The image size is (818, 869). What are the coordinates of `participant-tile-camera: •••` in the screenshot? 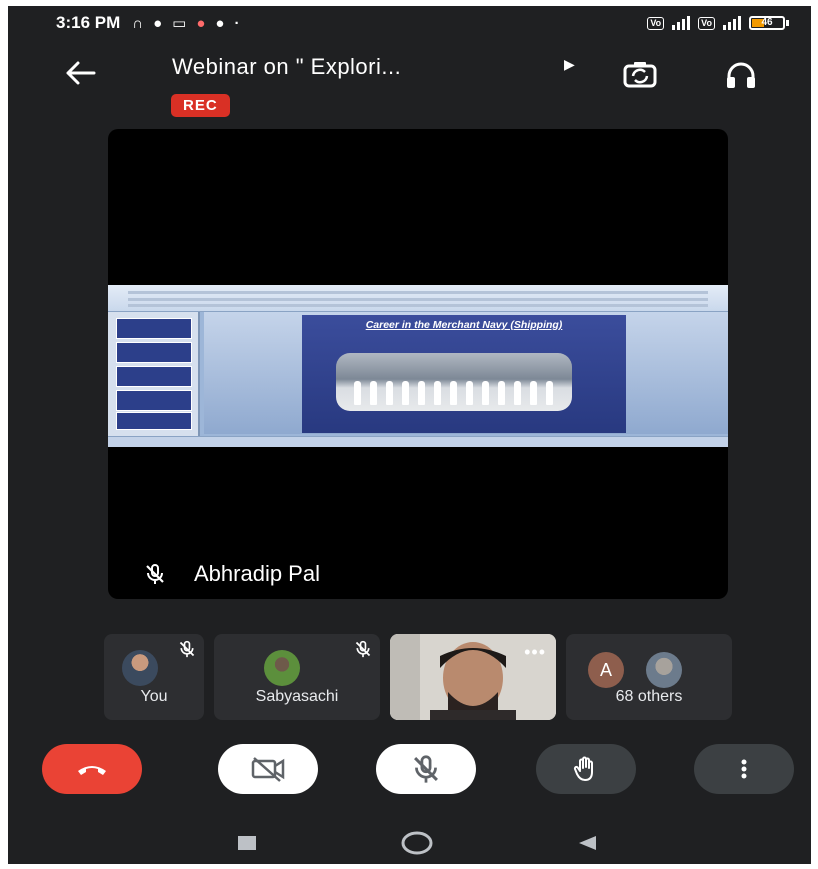 It's located at (473, 677).